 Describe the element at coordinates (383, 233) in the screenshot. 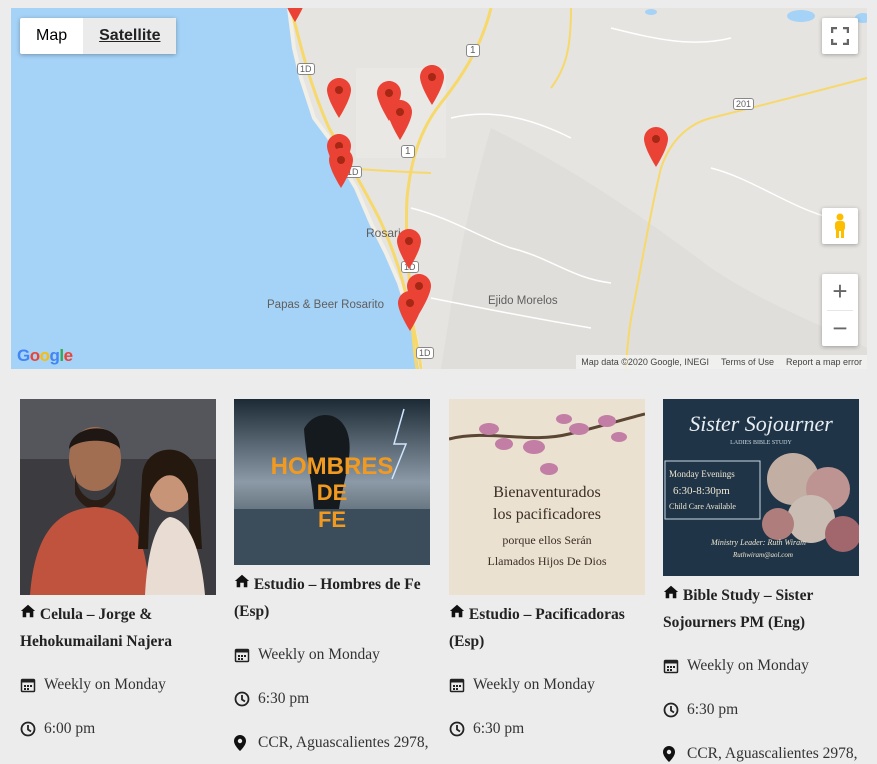

I see `city-label: Rosari` at that location.